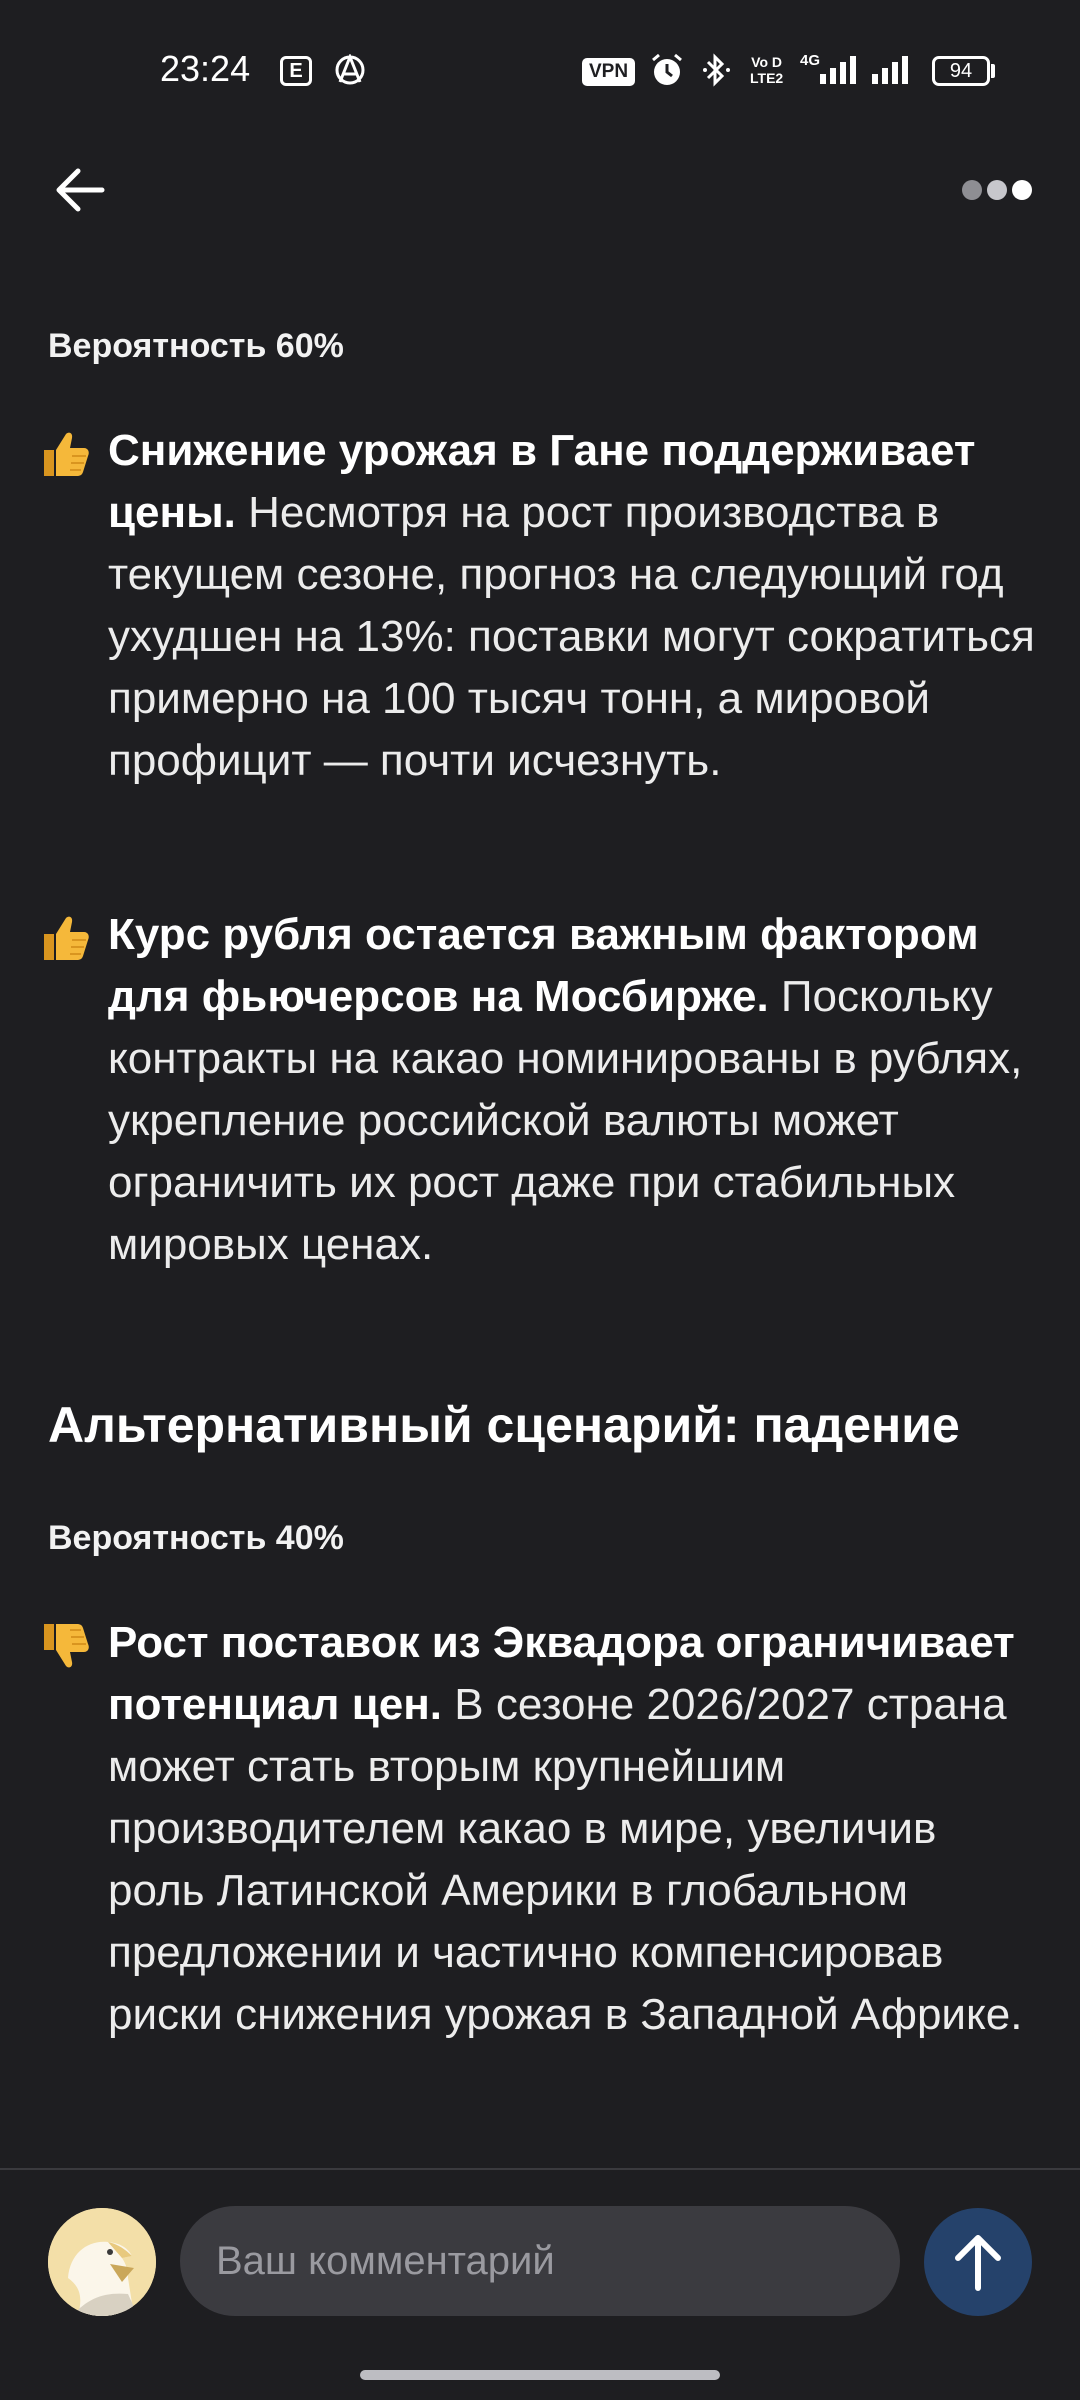  What do you see at coordinates (296, 71) in the screenshot?
I see `notification-e-icon: E` at bounding box center [296, 71].